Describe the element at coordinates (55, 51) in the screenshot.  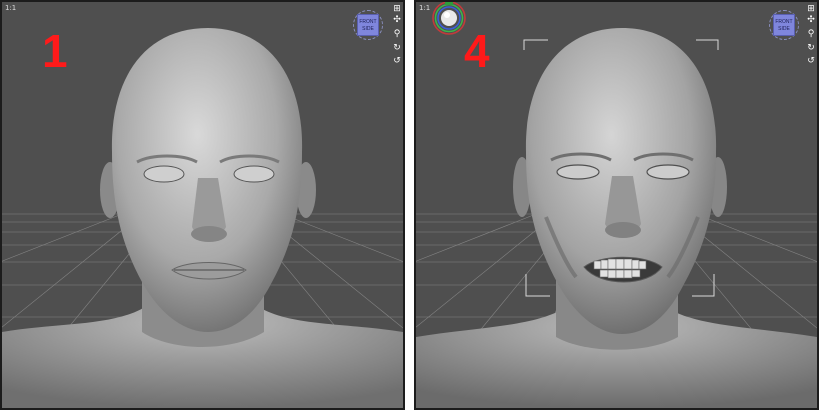
I see `panel-number-label: 1` at that location.